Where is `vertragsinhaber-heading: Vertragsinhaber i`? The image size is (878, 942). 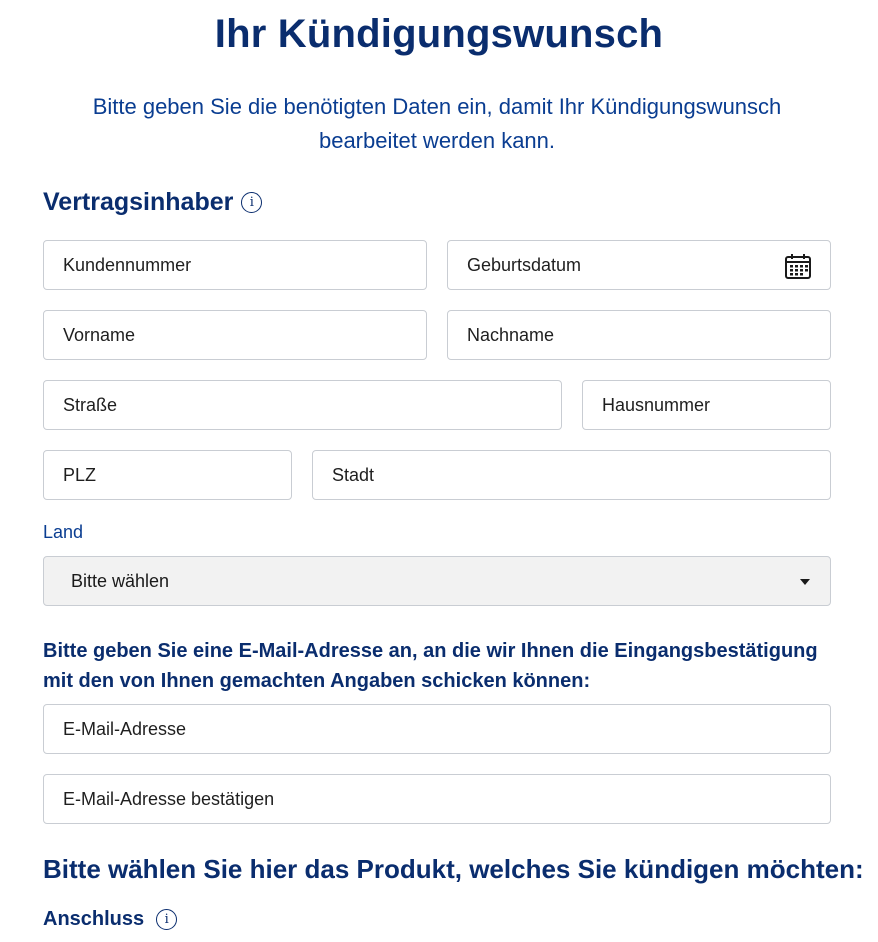 vertragsinhaber-heading: Vertragsinhaber i is located at coordinates (153, 202).